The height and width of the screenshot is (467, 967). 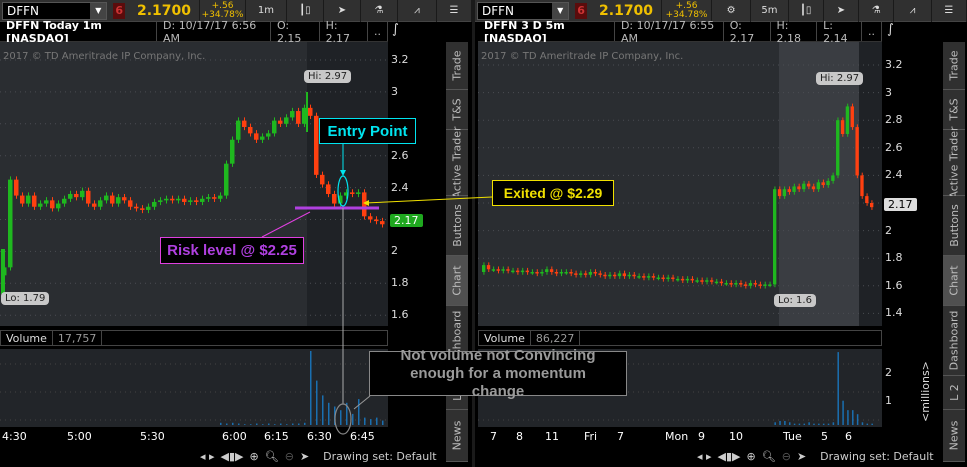 I want to click on volume-tick: 1, so click(x=888, y=400).